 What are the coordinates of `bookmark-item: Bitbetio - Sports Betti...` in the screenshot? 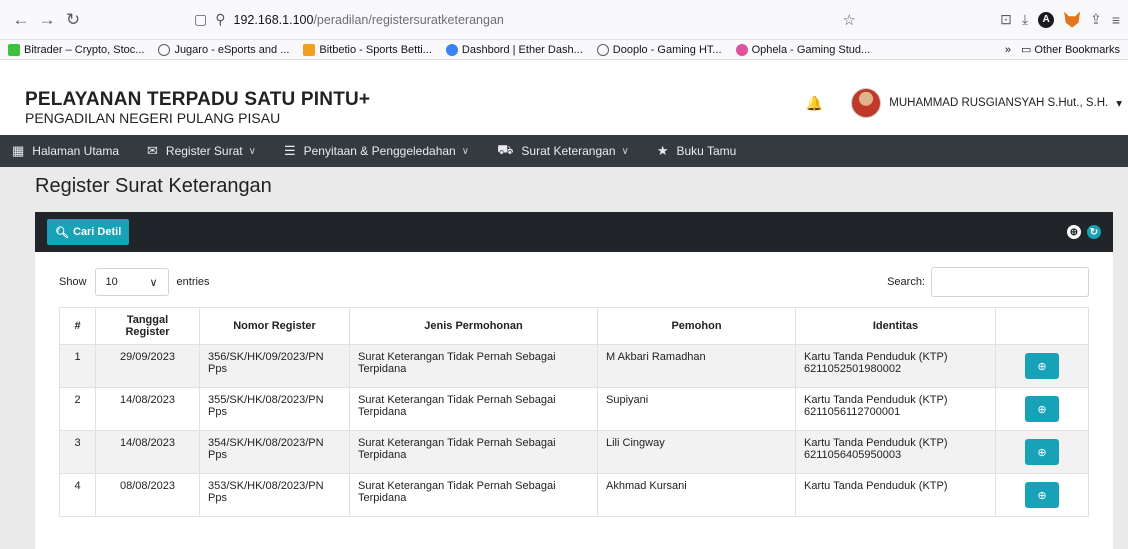 It's located at (367, 49).